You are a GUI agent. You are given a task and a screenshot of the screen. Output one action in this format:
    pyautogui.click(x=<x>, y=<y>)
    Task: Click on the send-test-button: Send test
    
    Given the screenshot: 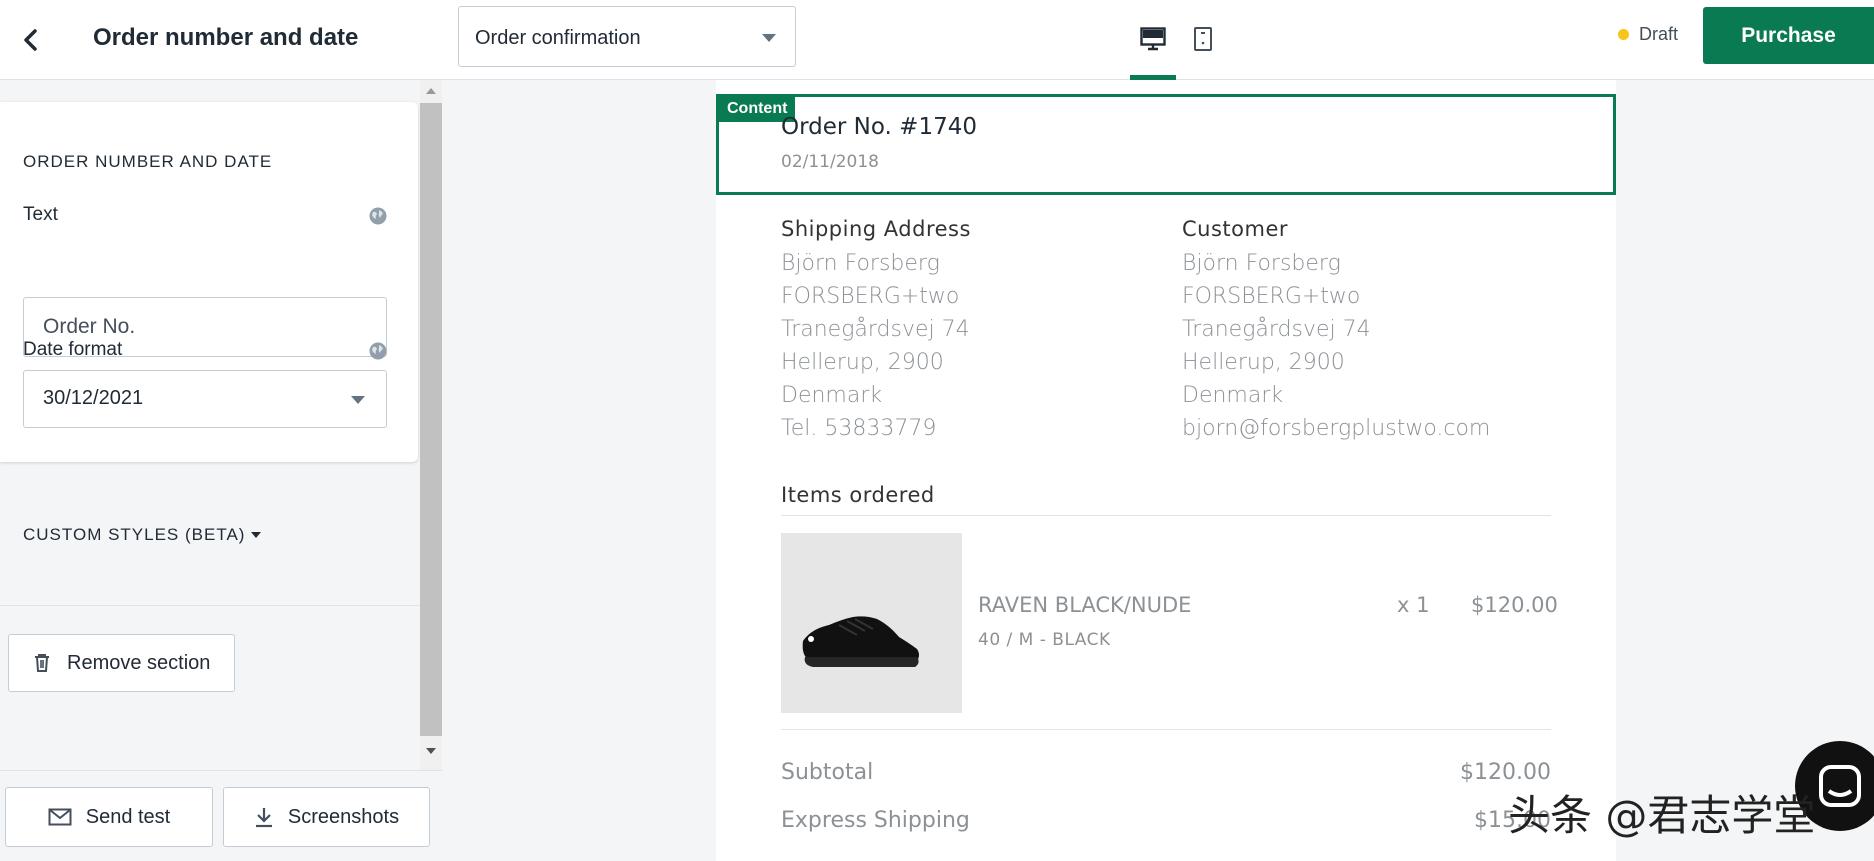 What is the action you would take?
    pyautogui.click(x=109, y=817)
    